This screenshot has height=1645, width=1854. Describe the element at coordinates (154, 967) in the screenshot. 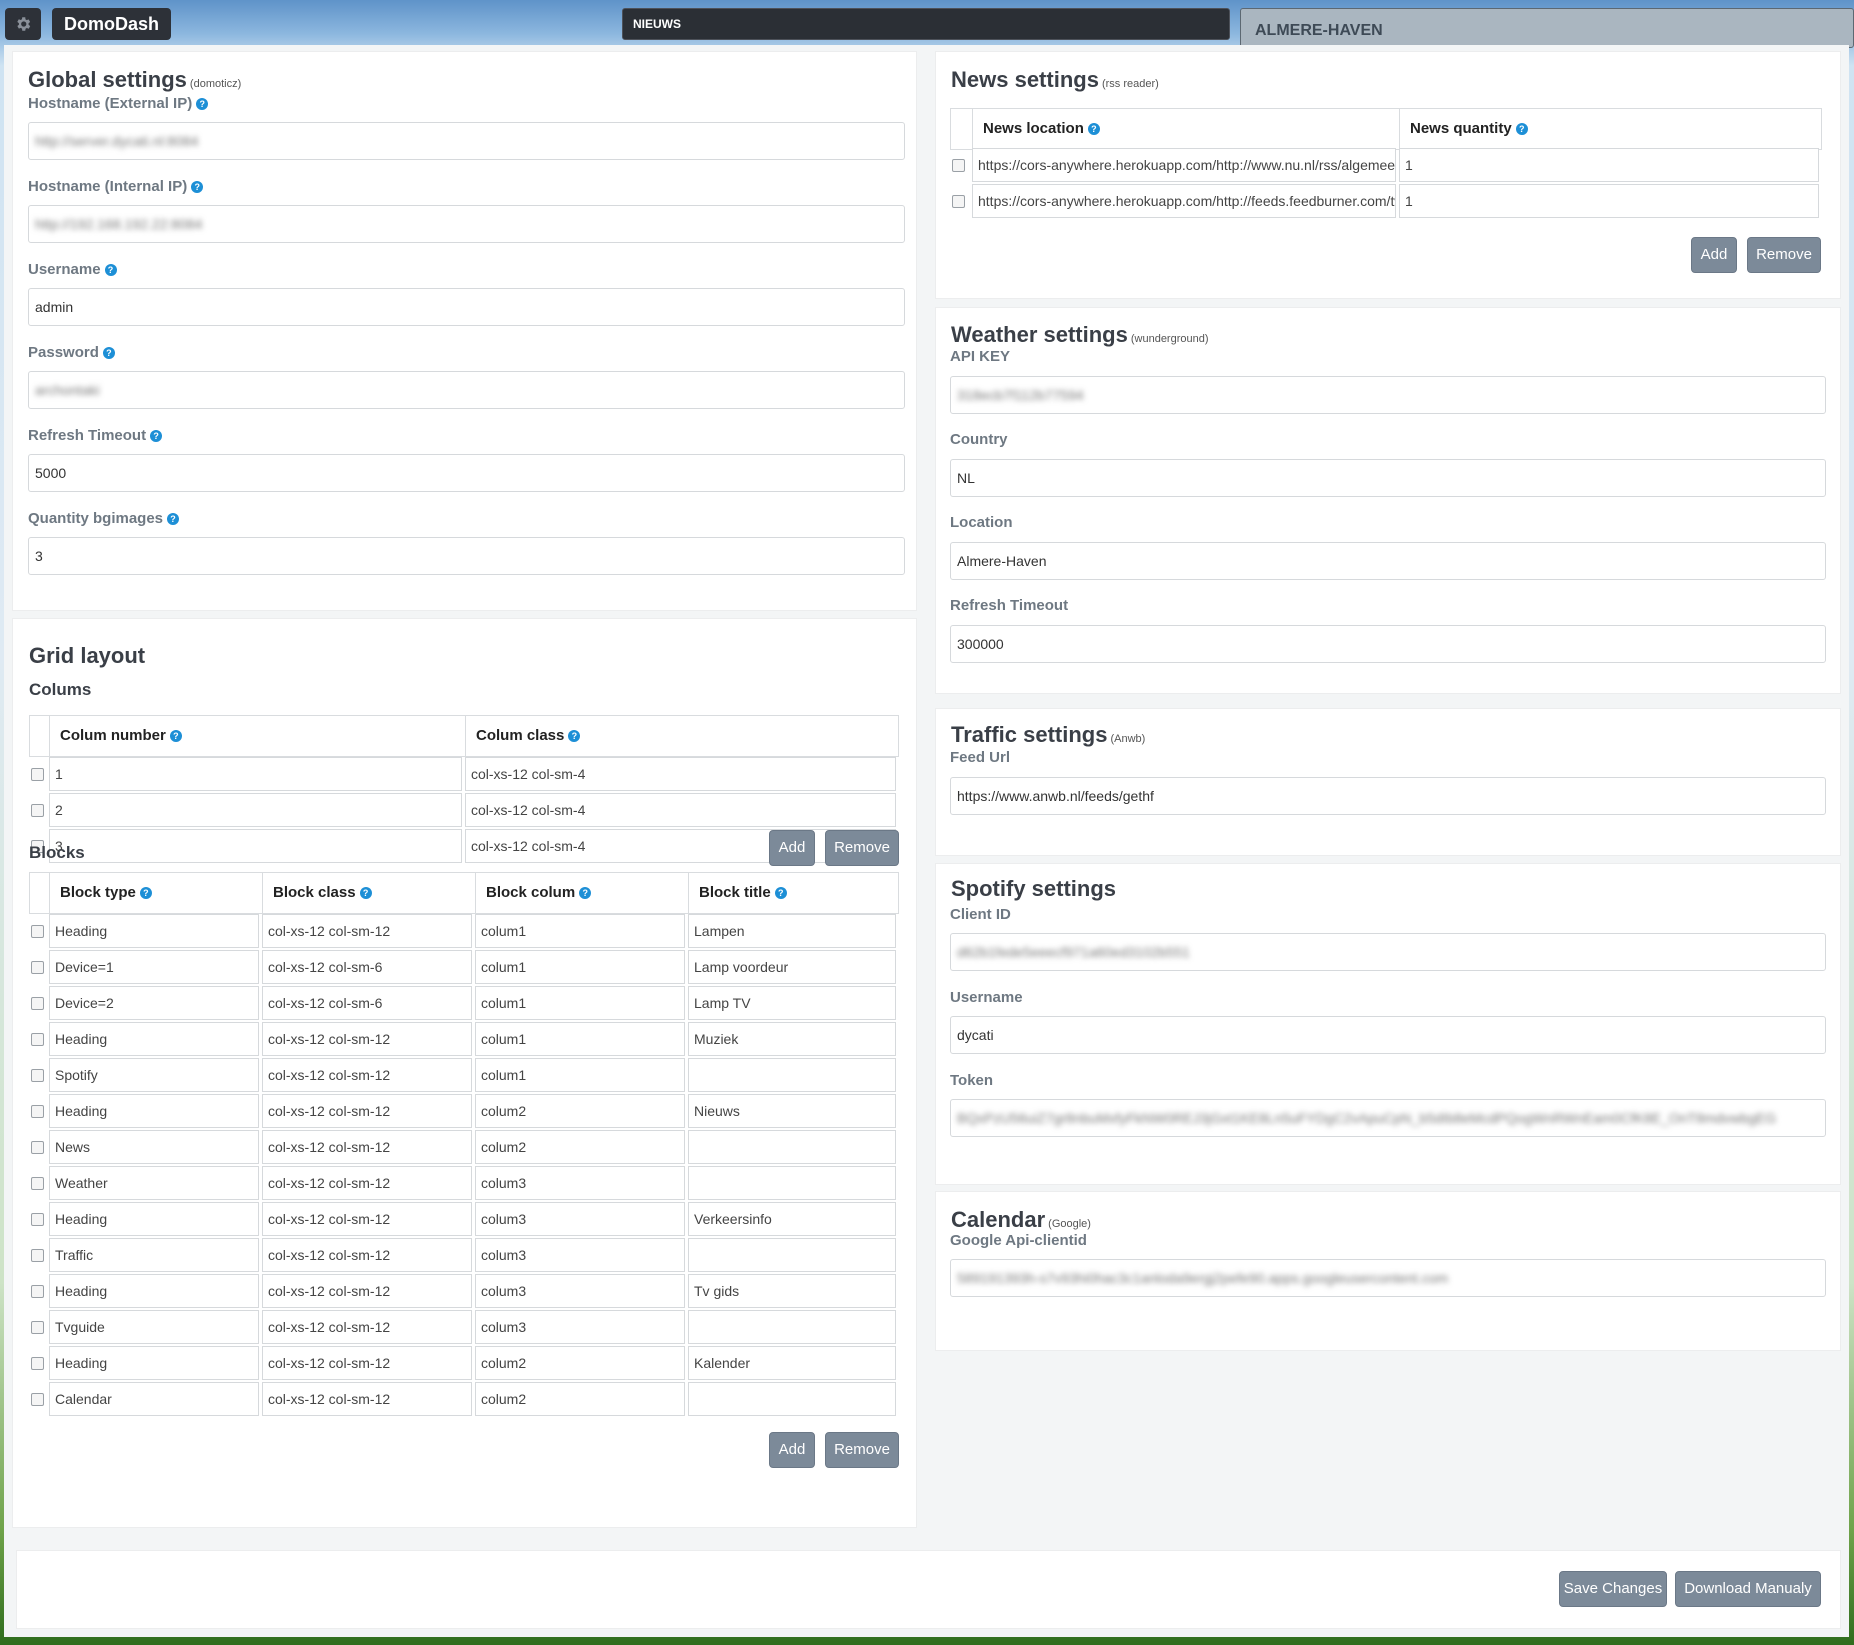

I see `table-cell-input: Device=1` at that location.